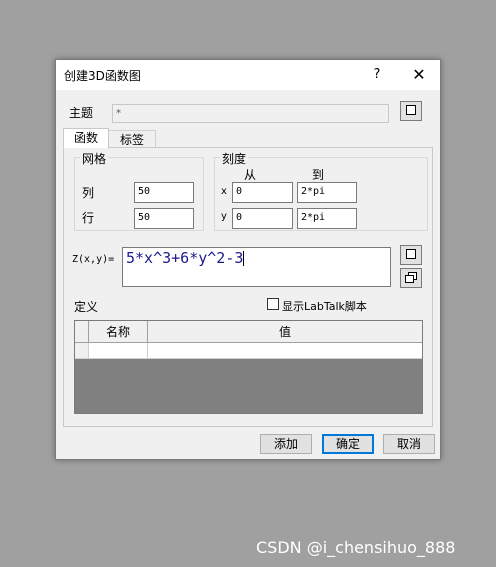 Image resolution: width=496 pixels, height=567 pixels. Describe the element at coordinates (286, 444) in the screenshot. I see `add-button: 添加` at that location.